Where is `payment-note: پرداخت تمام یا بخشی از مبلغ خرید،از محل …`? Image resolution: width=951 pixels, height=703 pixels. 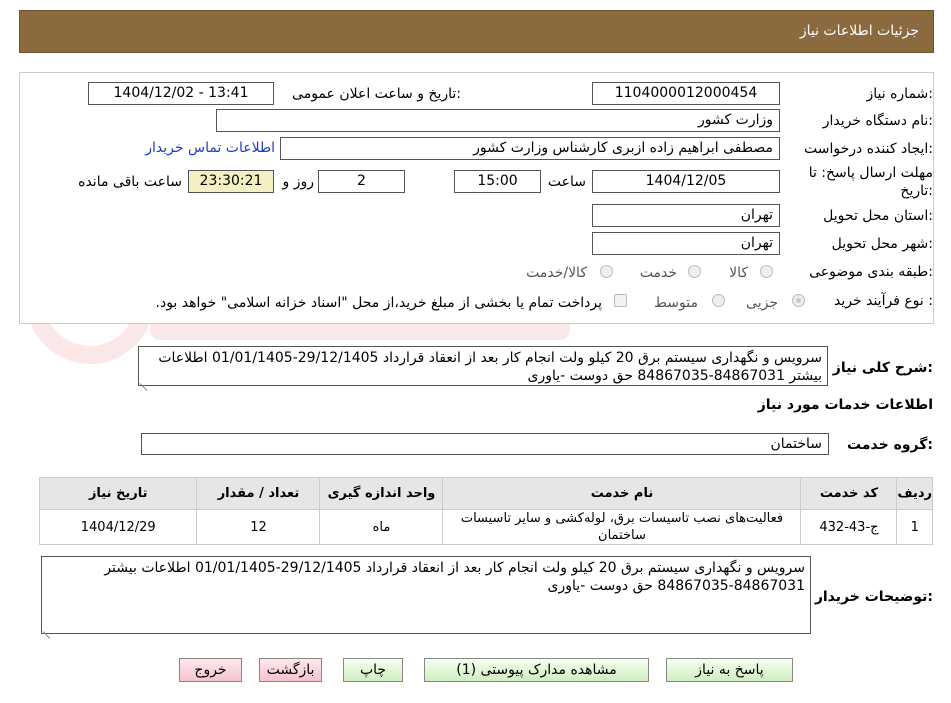
payment-note: پرداخت تمام یا بخشی از مبلغ خرید،از محل … is located at coordinates (378, 303).